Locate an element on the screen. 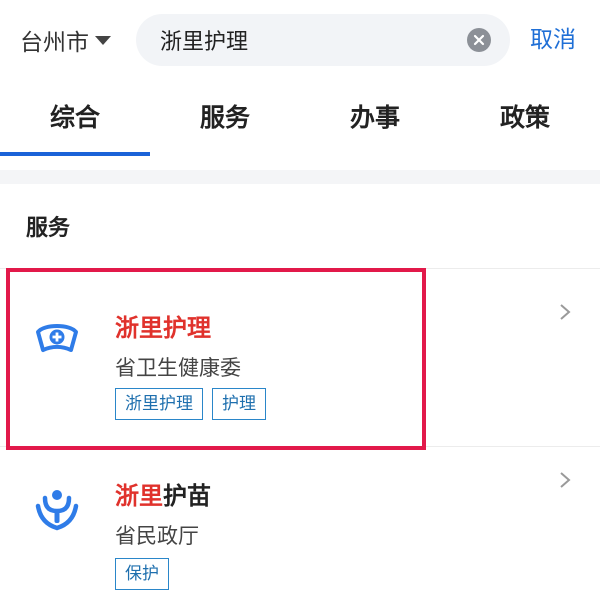 The image size is (600, 613). result-department: 省民政厅 is located at coordinates (157, 536).